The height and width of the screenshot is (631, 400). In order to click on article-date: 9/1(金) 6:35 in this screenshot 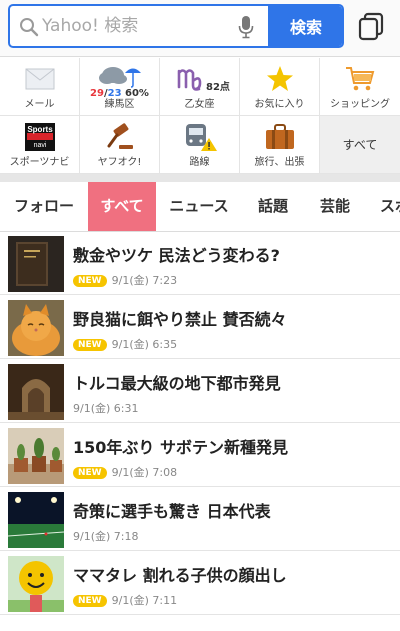, I will do `click(144, 344)`.